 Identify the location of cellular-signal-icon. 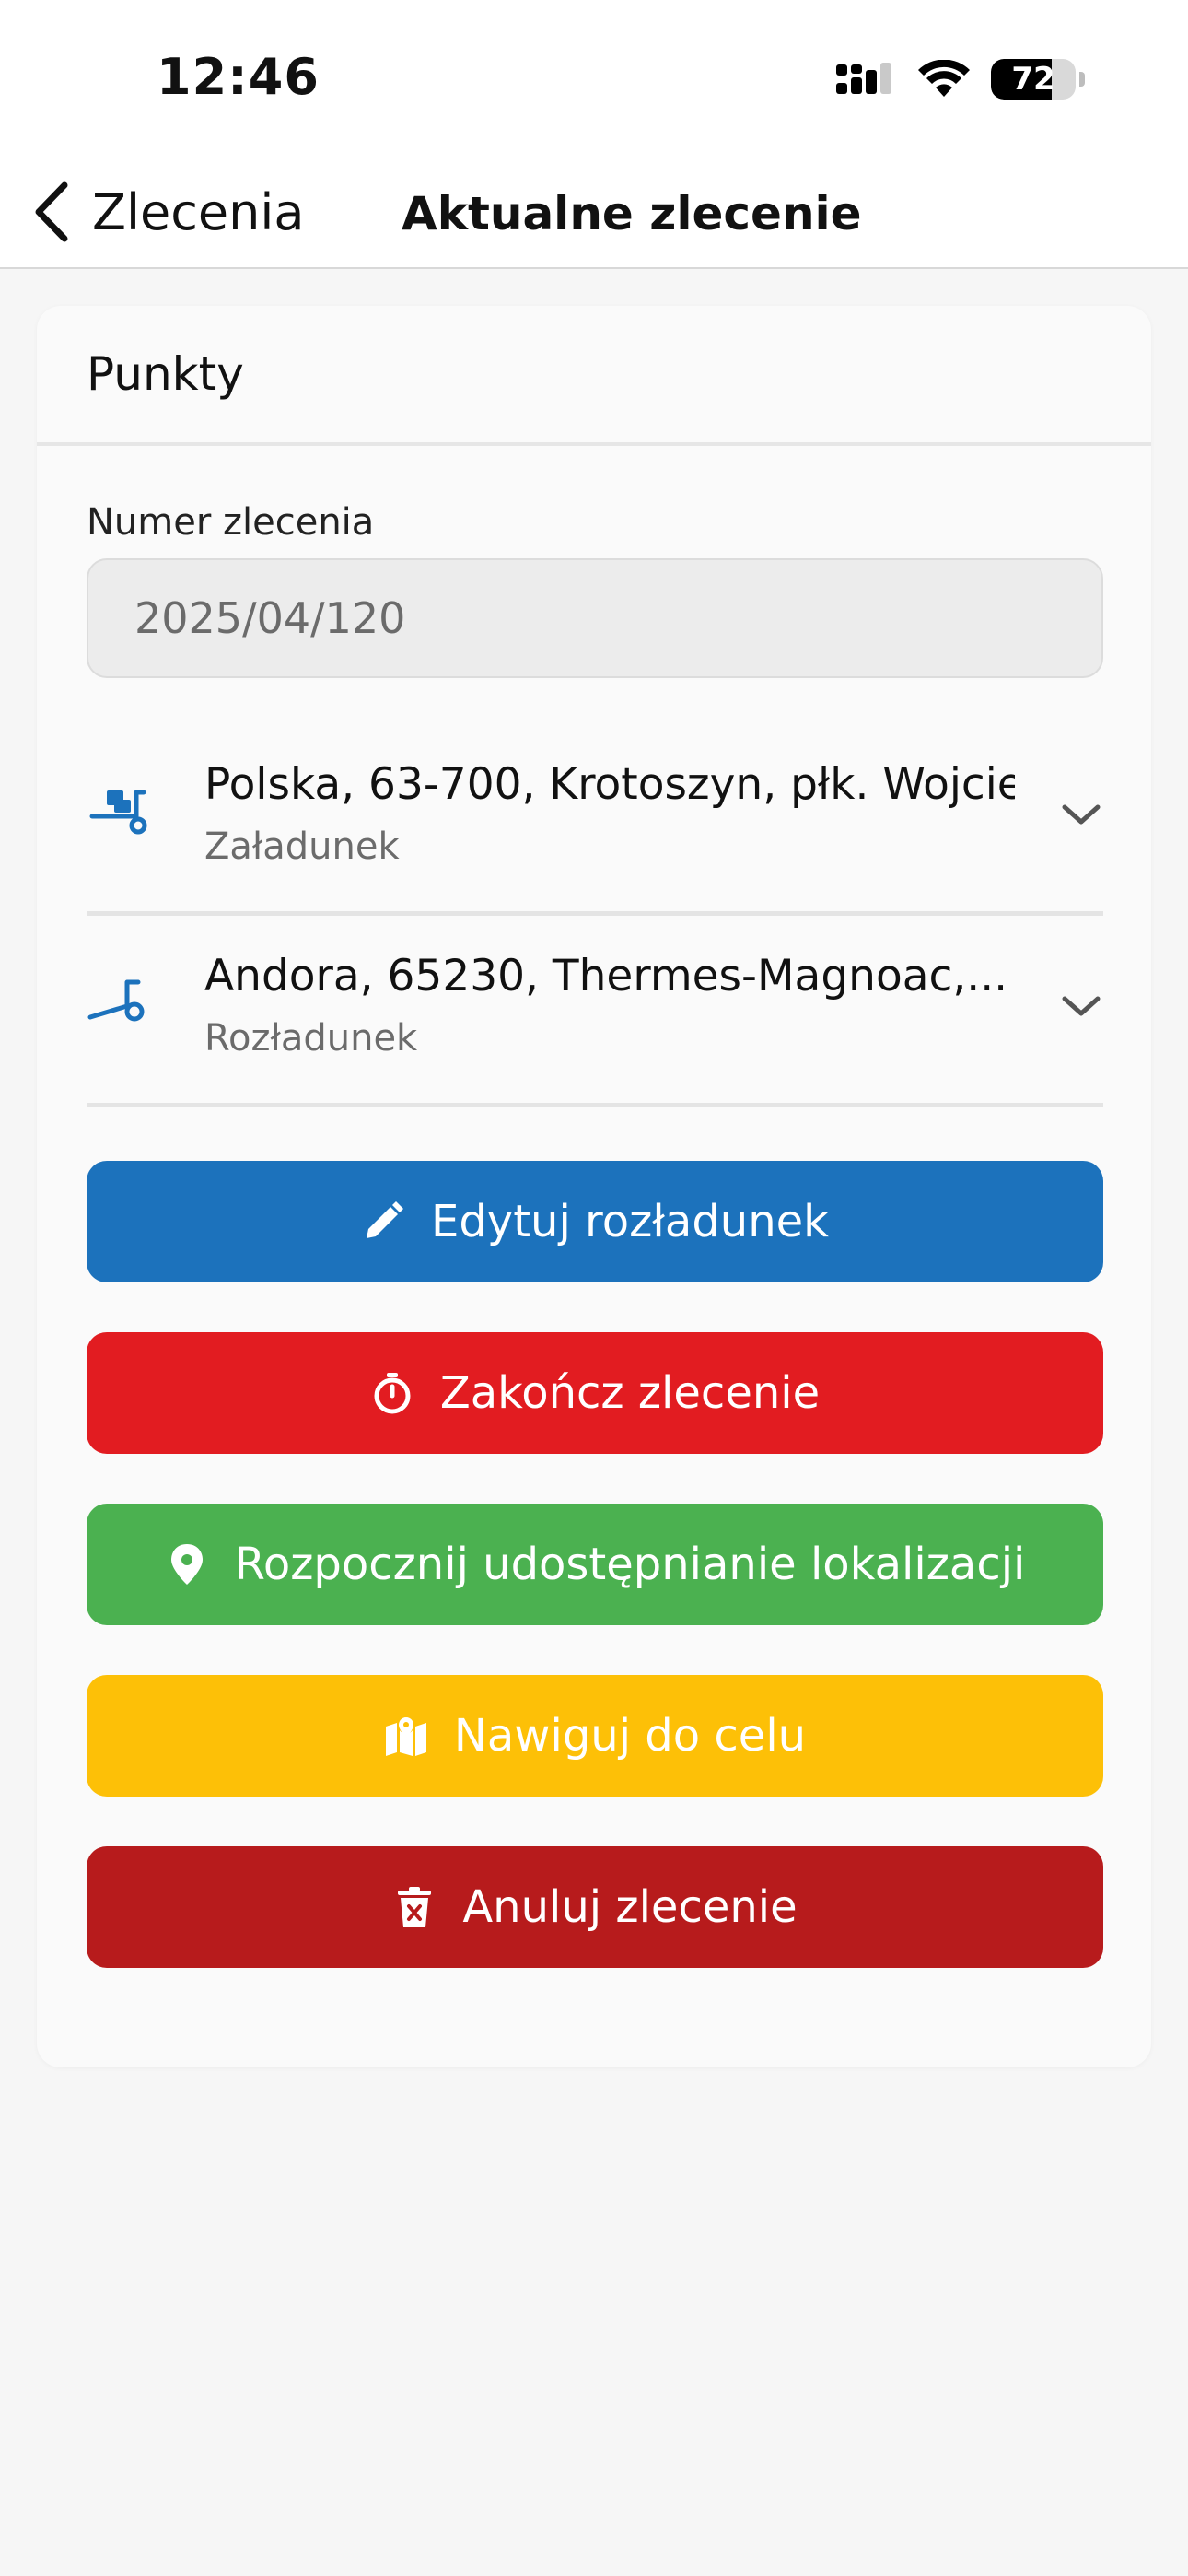
(863, 78).